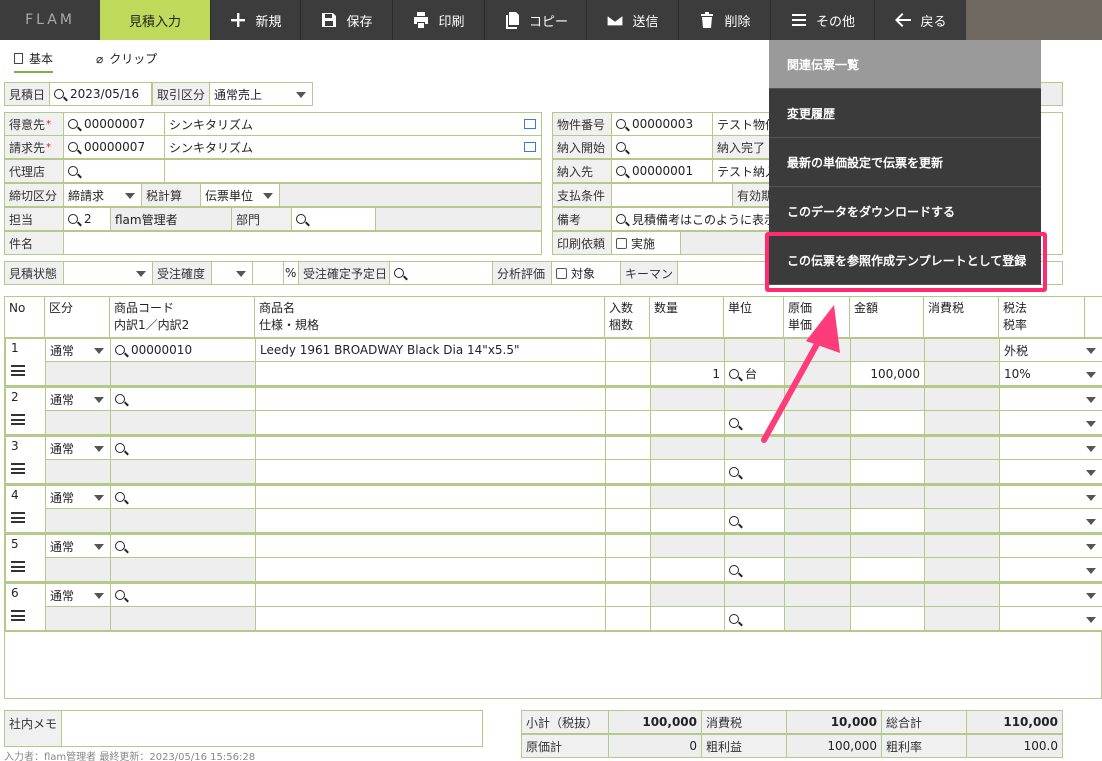 The height and width of the screenshot is (761, 1102). Describe the element at coordinates (87, 219) in the screenshot. I see `staff-code-field: 2` at that location.